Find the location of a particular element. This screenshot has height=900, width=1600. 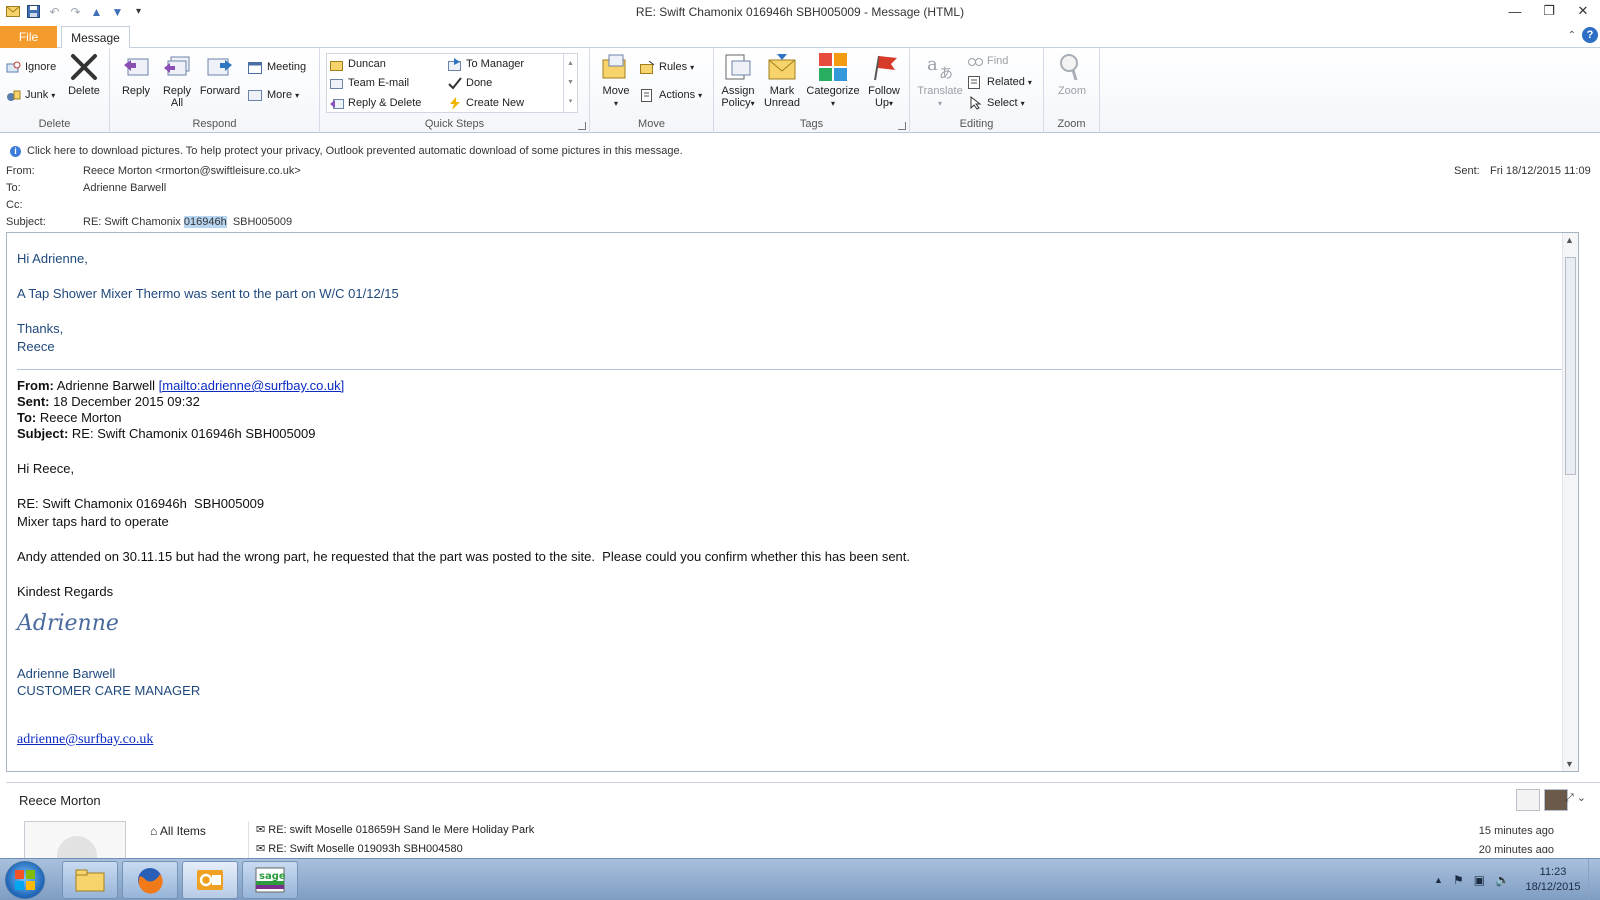

outlook-icon is located at coordinates (210, 880).